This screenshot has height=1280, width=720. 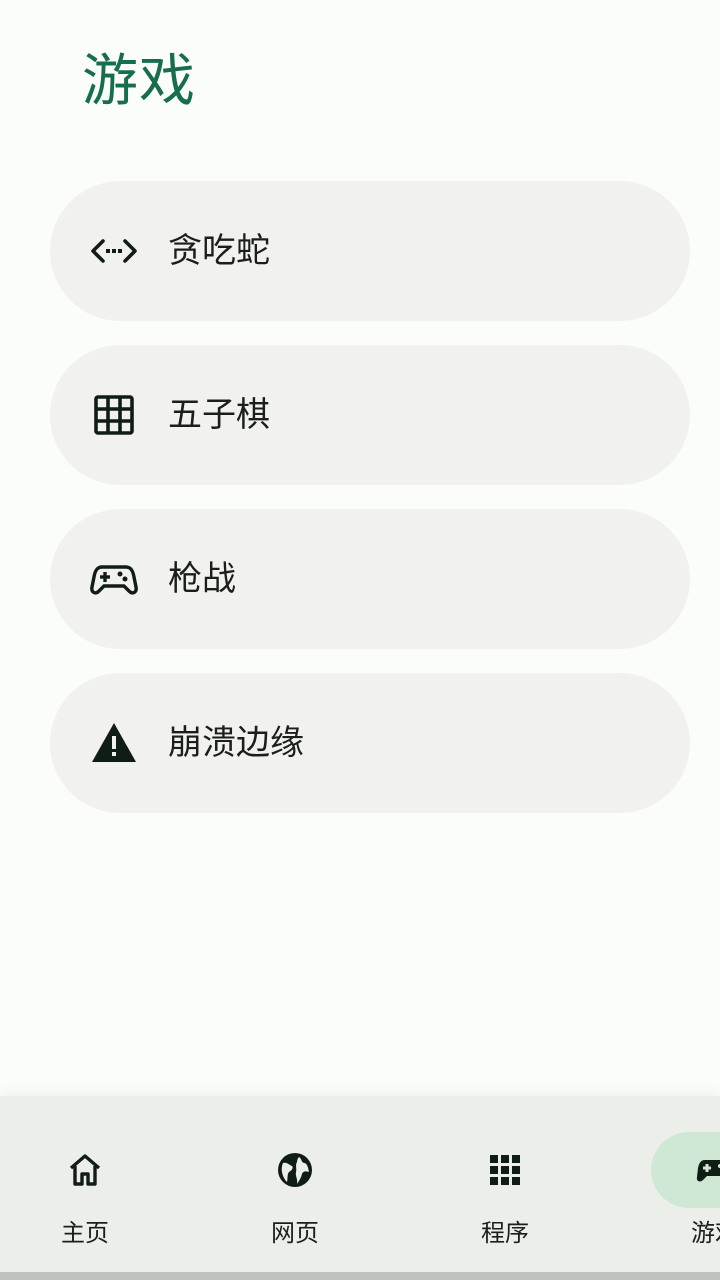 I want to click on apps-grid-icon, so click(x=505, y=1170).